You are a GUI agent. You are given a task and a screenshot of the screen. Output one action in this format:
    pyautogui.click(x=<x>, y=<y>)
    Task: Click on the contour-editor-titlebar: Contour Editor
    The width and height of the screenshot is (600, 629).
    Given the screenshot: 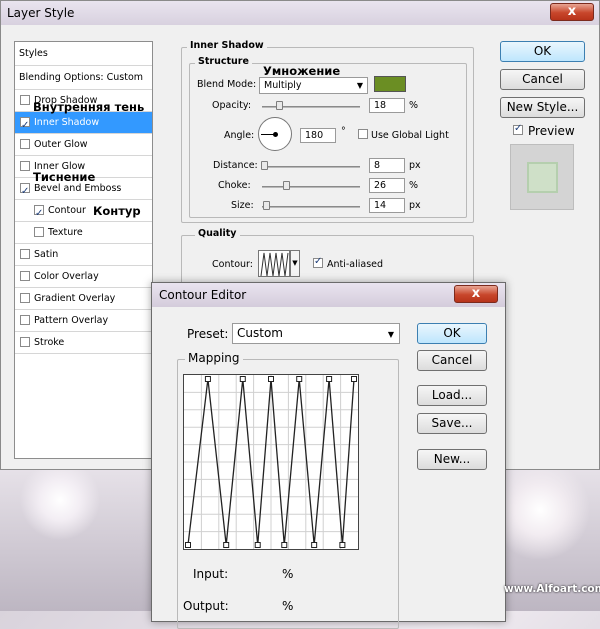 What is the action you would take?
    pyautogui.click(x=328, y=295)
    